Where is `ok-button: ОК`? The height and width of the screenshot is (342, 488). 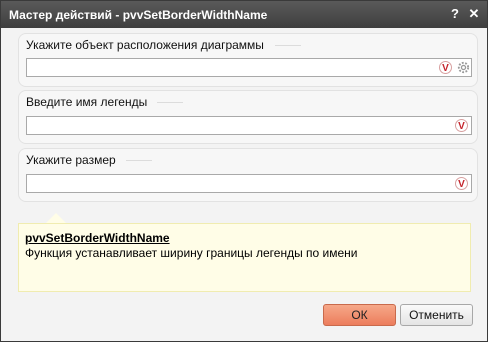
ok-button: ОК is located at coordinates (359, 315).